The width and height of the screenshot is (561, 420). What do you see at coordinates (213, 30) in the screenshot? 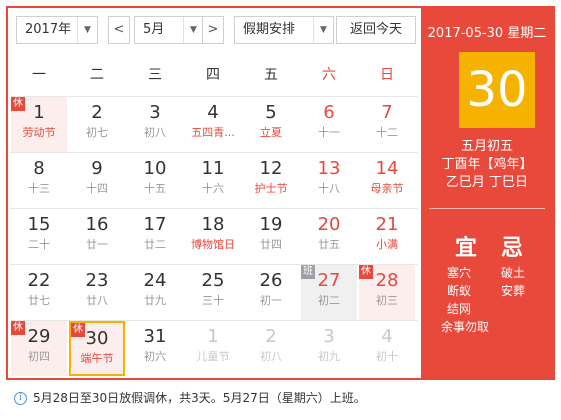
I see `next-month-button: >` at bounding box center [213, 30].